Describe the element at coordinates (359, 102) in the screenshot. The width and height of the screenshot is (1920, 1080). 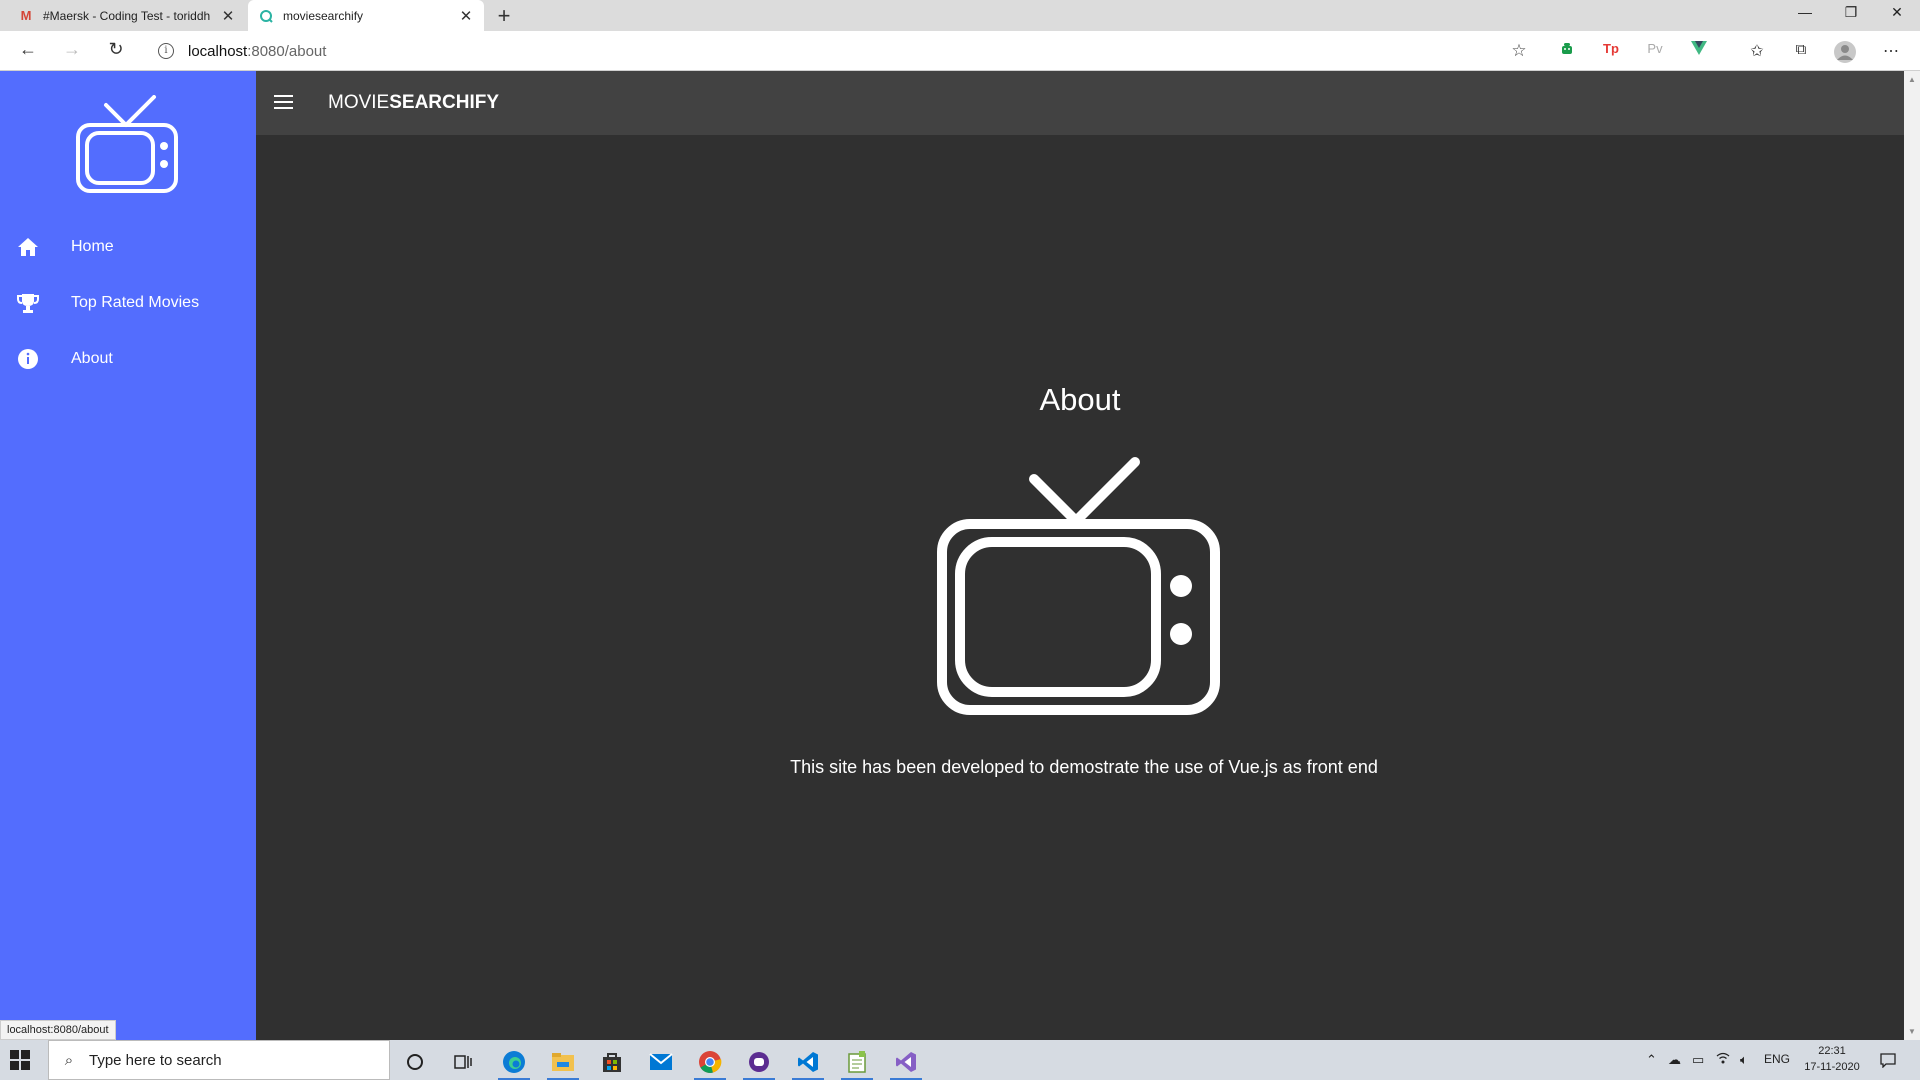
I see `app-title-light: MOVIE` at that location.